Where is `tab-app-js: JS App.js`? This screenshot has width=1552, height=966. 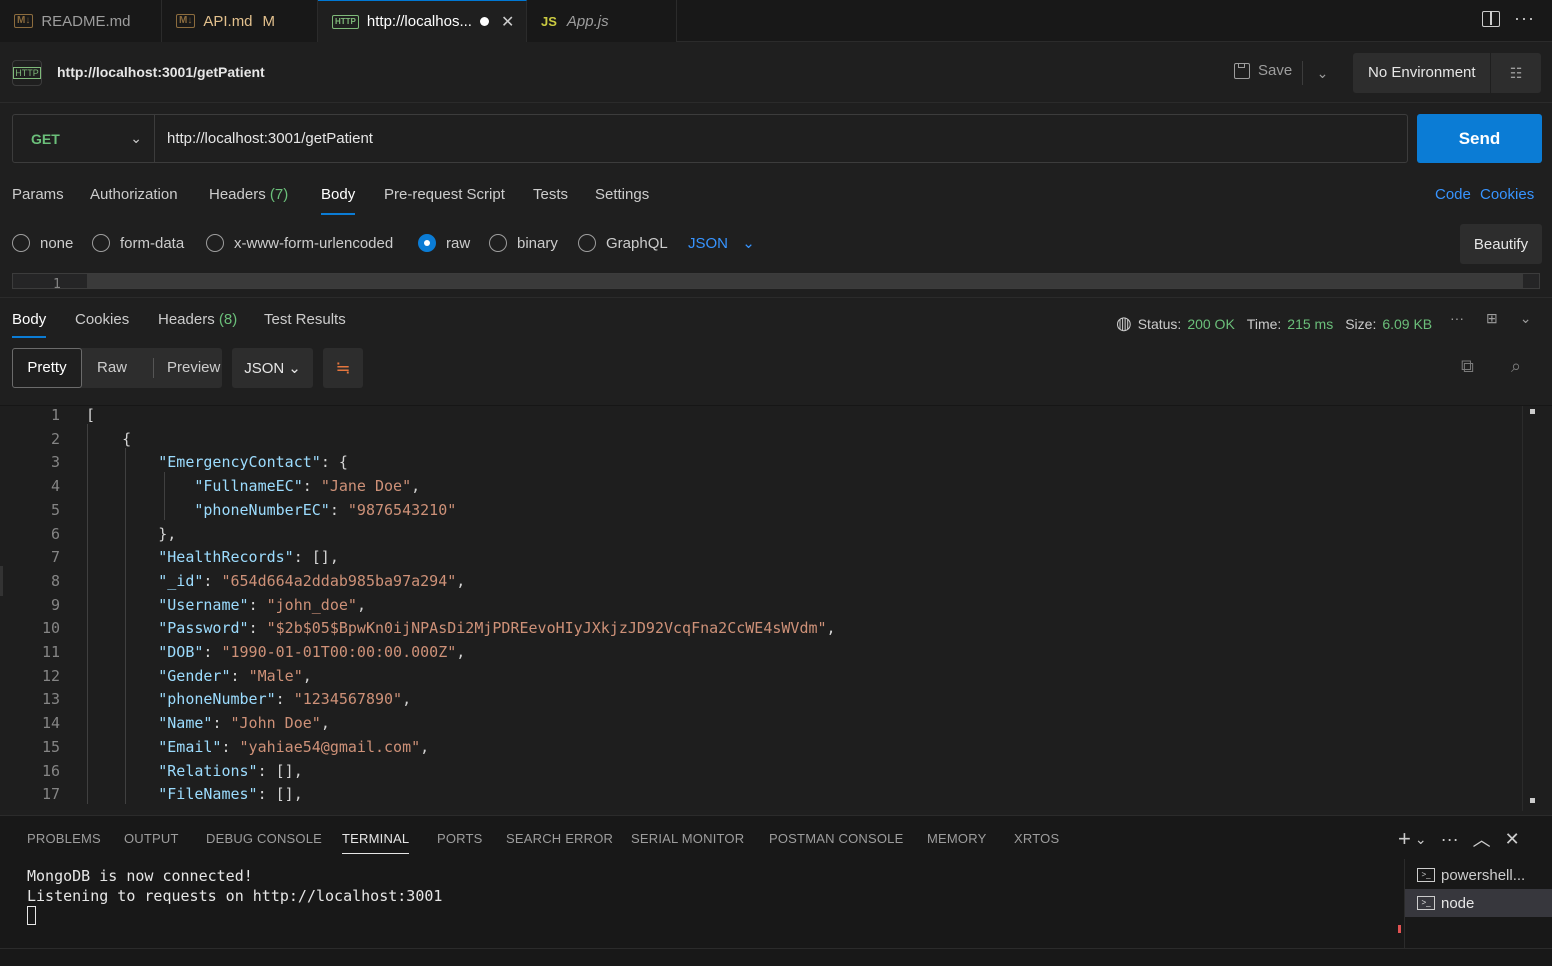 tab-app-js: JS App.js is located at coordinates (602, 21).